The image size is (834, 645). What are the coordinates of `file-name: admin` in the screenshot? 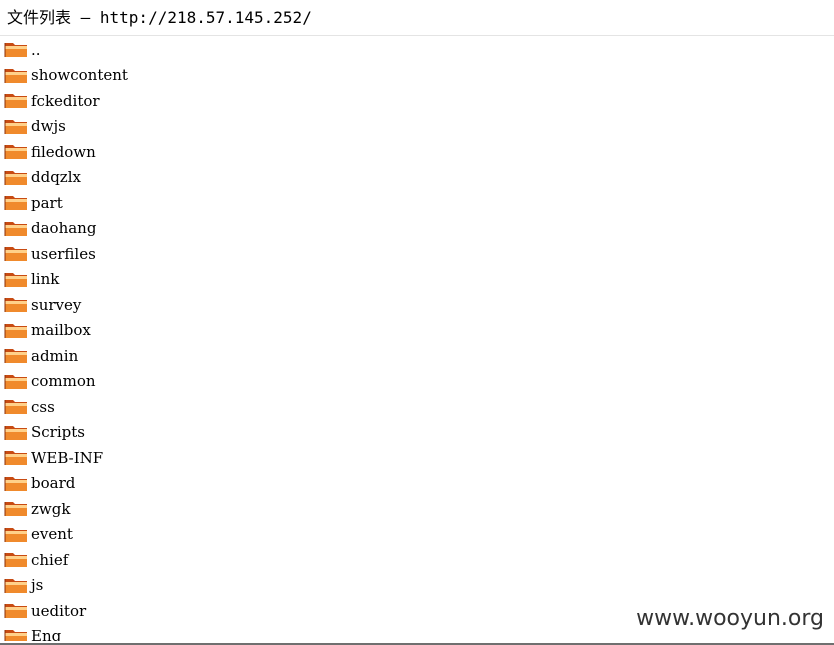 It's located at (55, 355).